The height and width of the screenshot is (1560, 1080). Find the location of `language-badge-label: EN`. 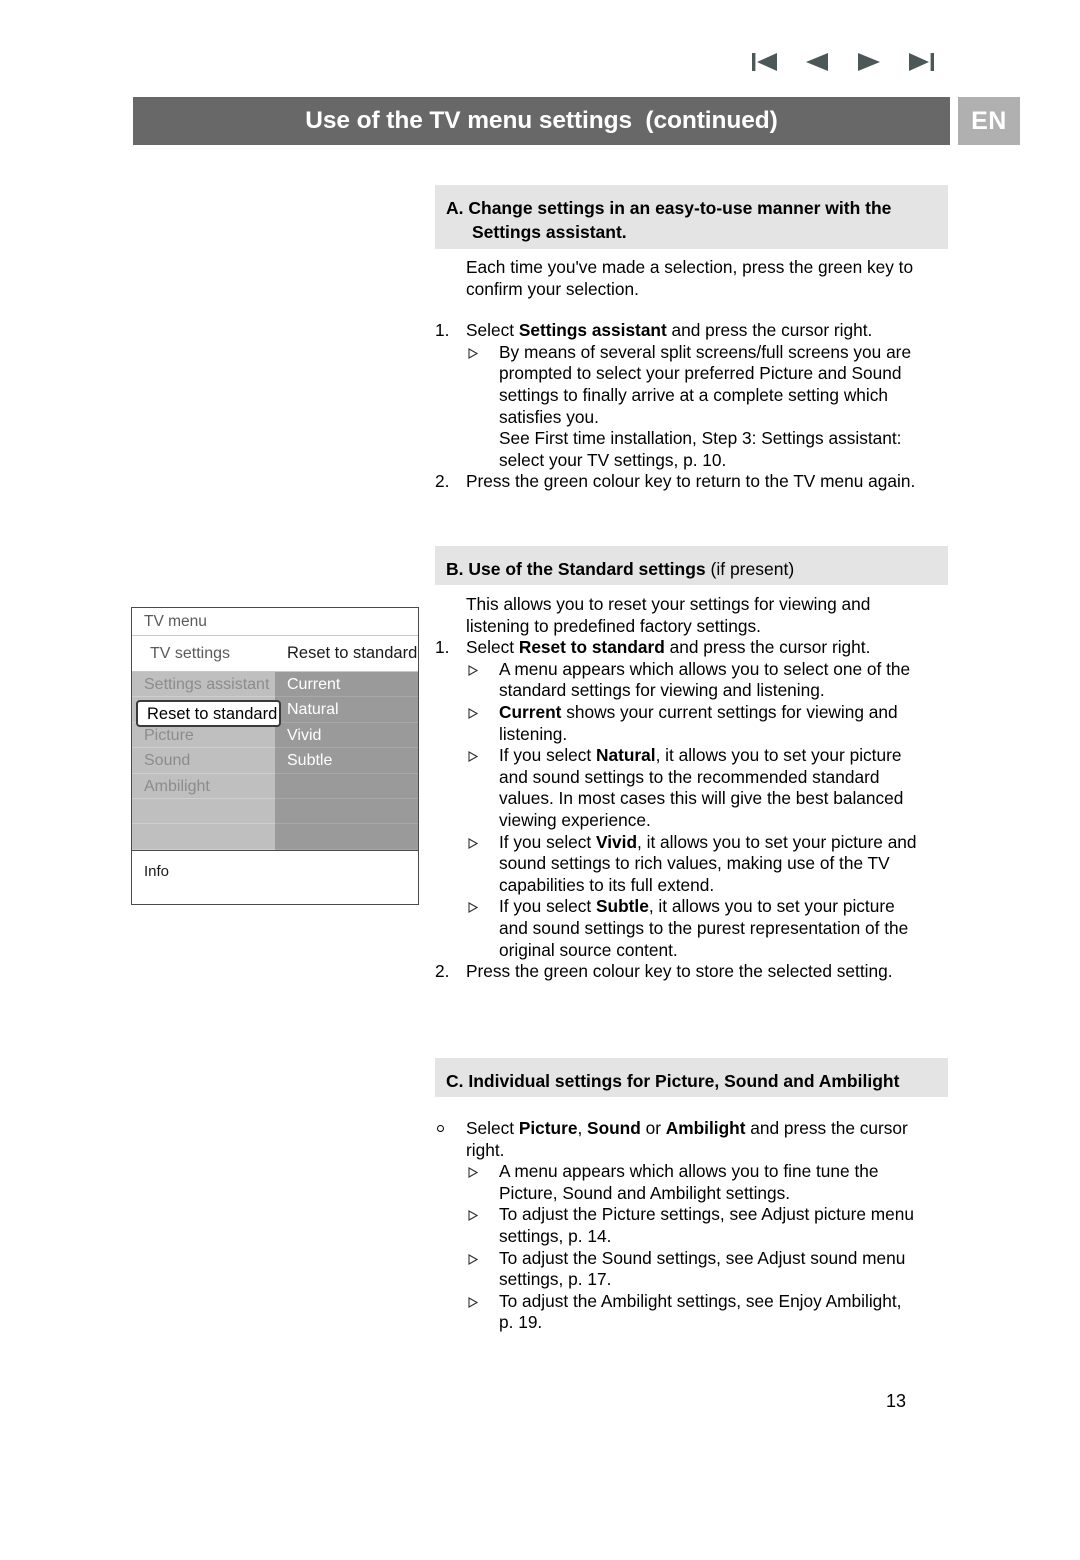

language-badge-label: EN is located at coordinates (989, 120).